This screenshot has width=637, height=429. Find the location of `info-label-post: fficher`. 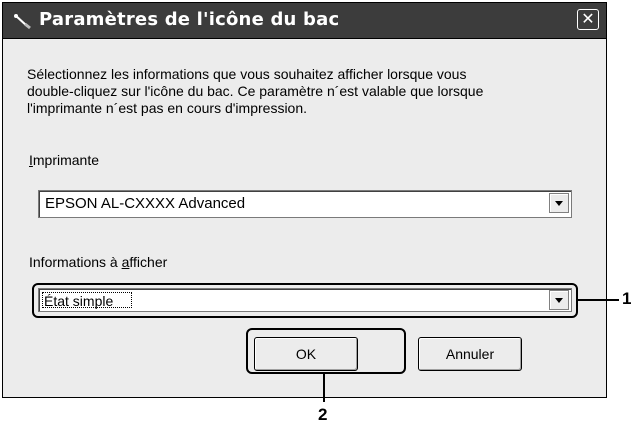

info-label-post: fficher is located at coordinates (148, 262).